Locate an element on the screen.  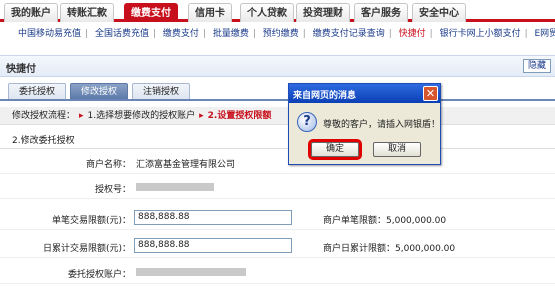
message-dialog: 来自网页的消息 ✕ ? 尊敬的客户，请插入网银盾！ 确定 取消 is located at coordinates (364, 124).